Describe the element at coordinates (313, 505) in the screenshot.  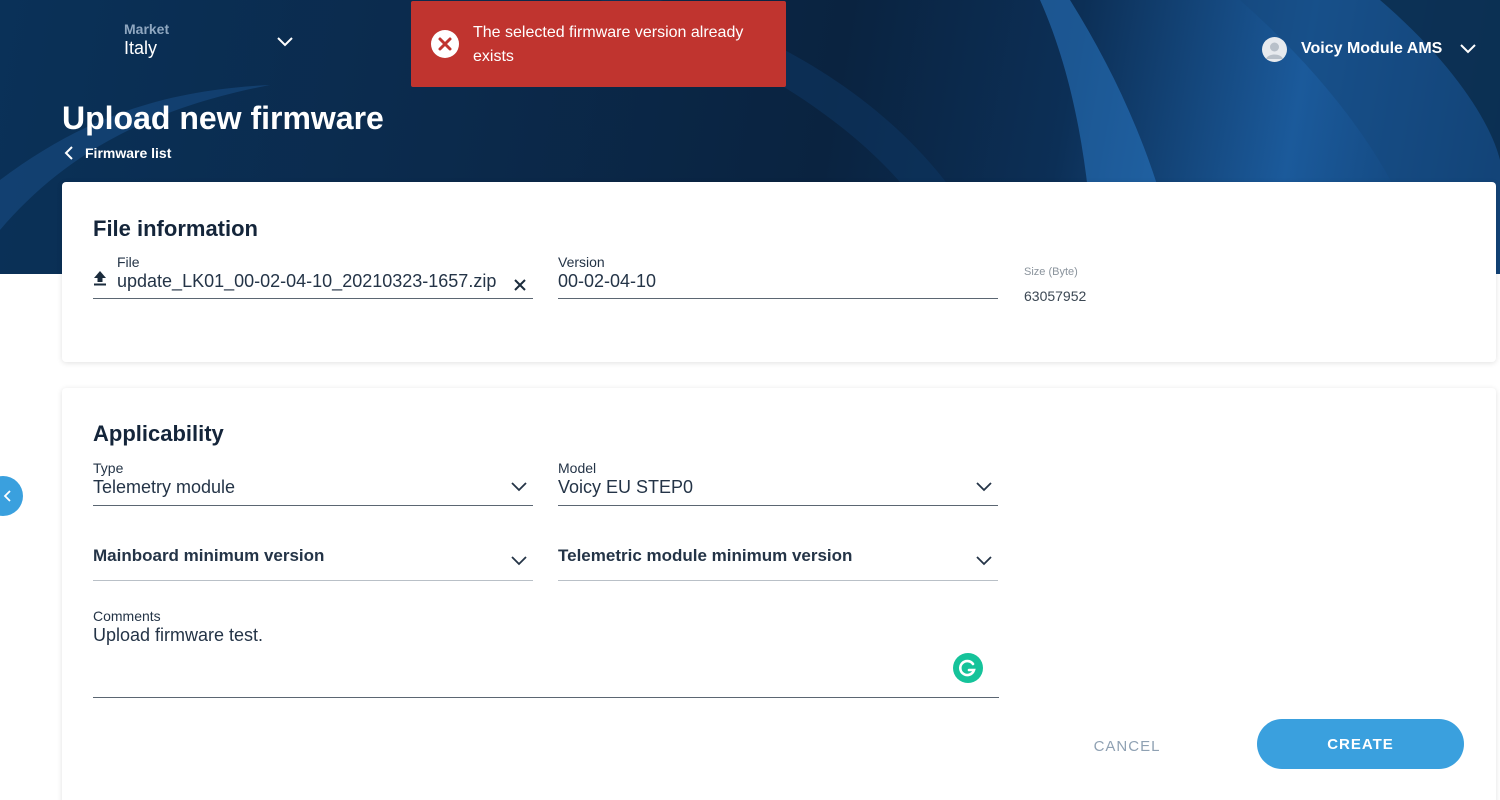
I see `type-underline` at that location.